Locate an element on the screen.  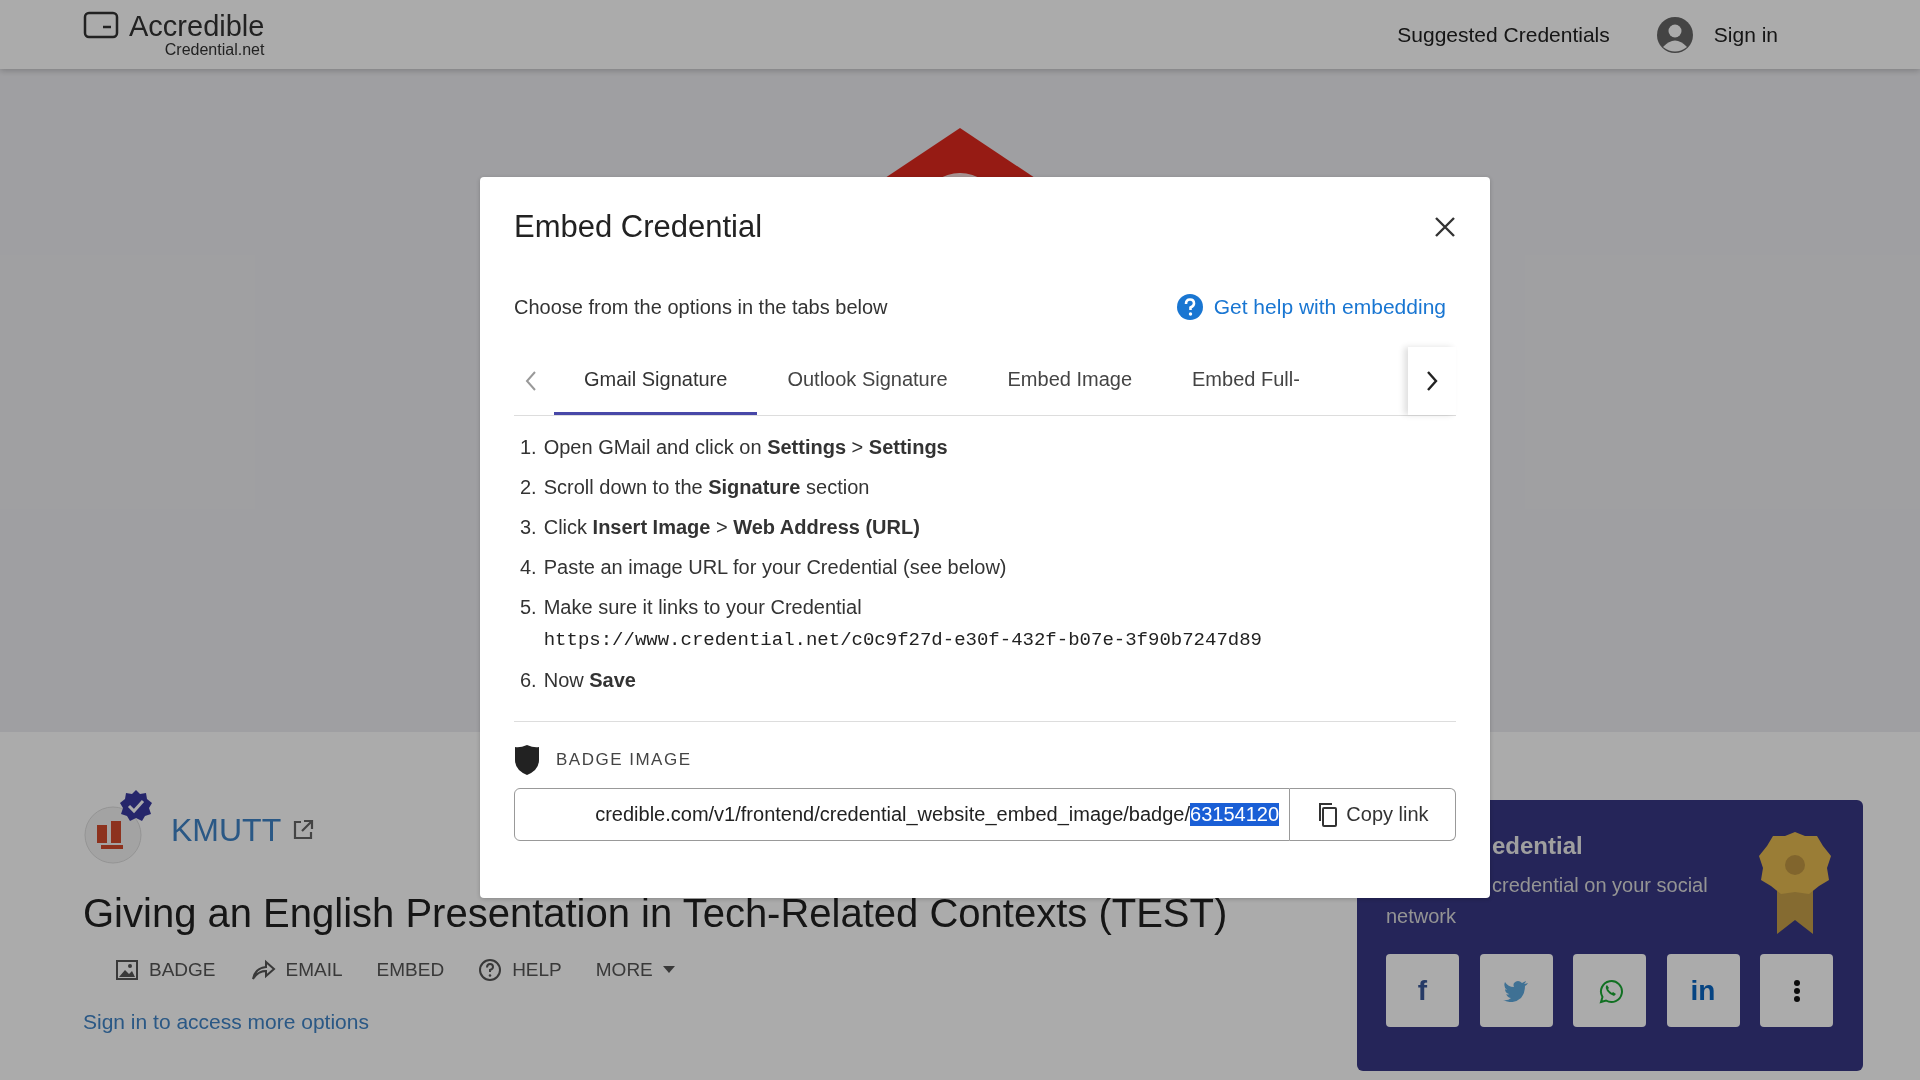
intro-text: Choose from the options in the tabs below is located at coordinates (701, 307).